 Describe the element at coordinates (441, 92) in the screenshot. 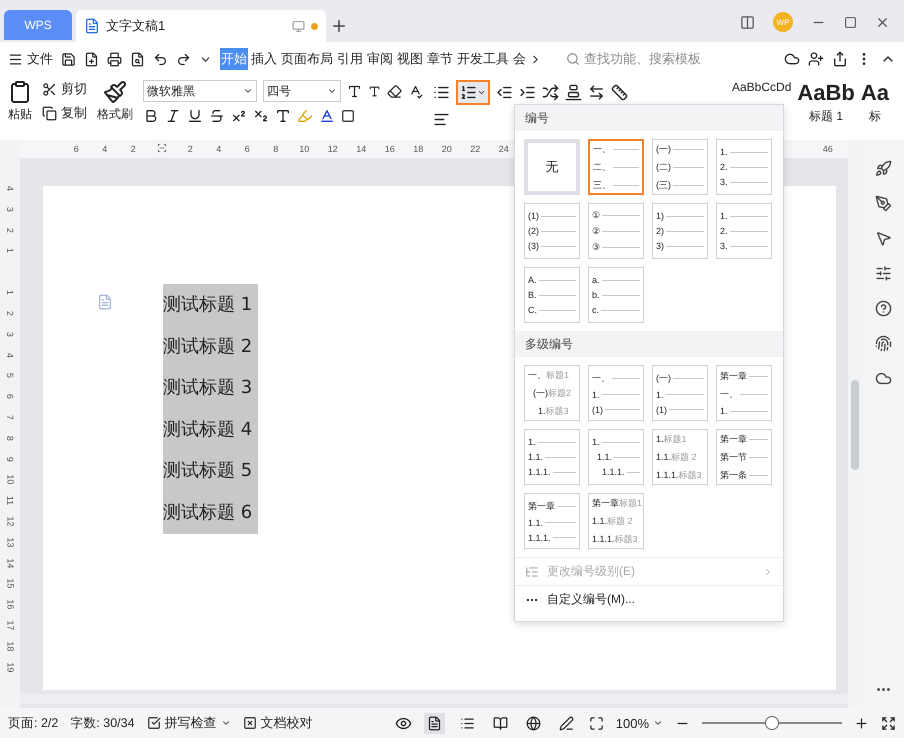

I see `bullet-list-icon` at that location.